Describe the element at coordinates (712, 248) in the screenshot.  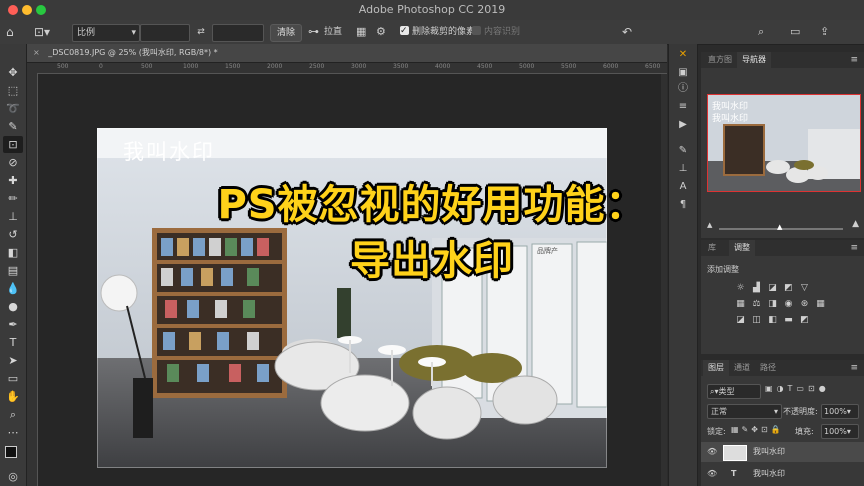
I see `tab-libraries: 库` at that location.